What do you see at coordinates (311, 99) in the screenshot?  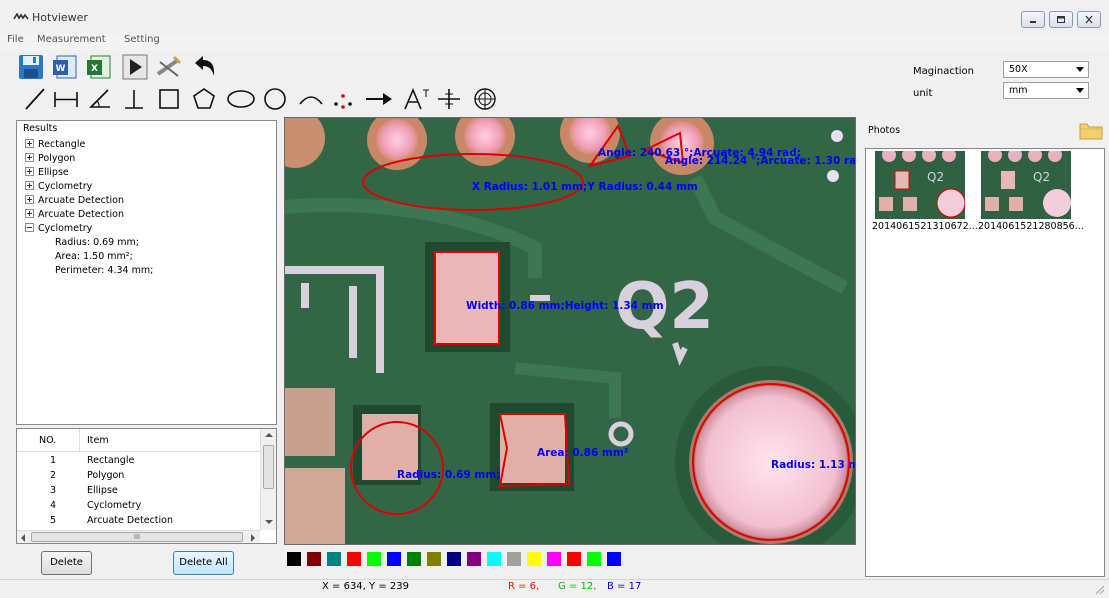 I see `arc-icon` at bounding box center [311, 99].